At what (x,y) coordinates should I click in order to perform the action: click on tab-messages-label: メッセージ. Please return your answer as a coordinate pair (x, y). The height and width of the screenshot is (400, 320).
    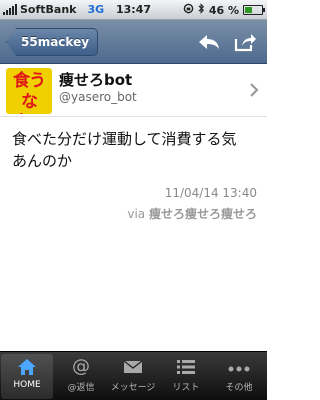
    Looking at the image, I should click on (133, 388).